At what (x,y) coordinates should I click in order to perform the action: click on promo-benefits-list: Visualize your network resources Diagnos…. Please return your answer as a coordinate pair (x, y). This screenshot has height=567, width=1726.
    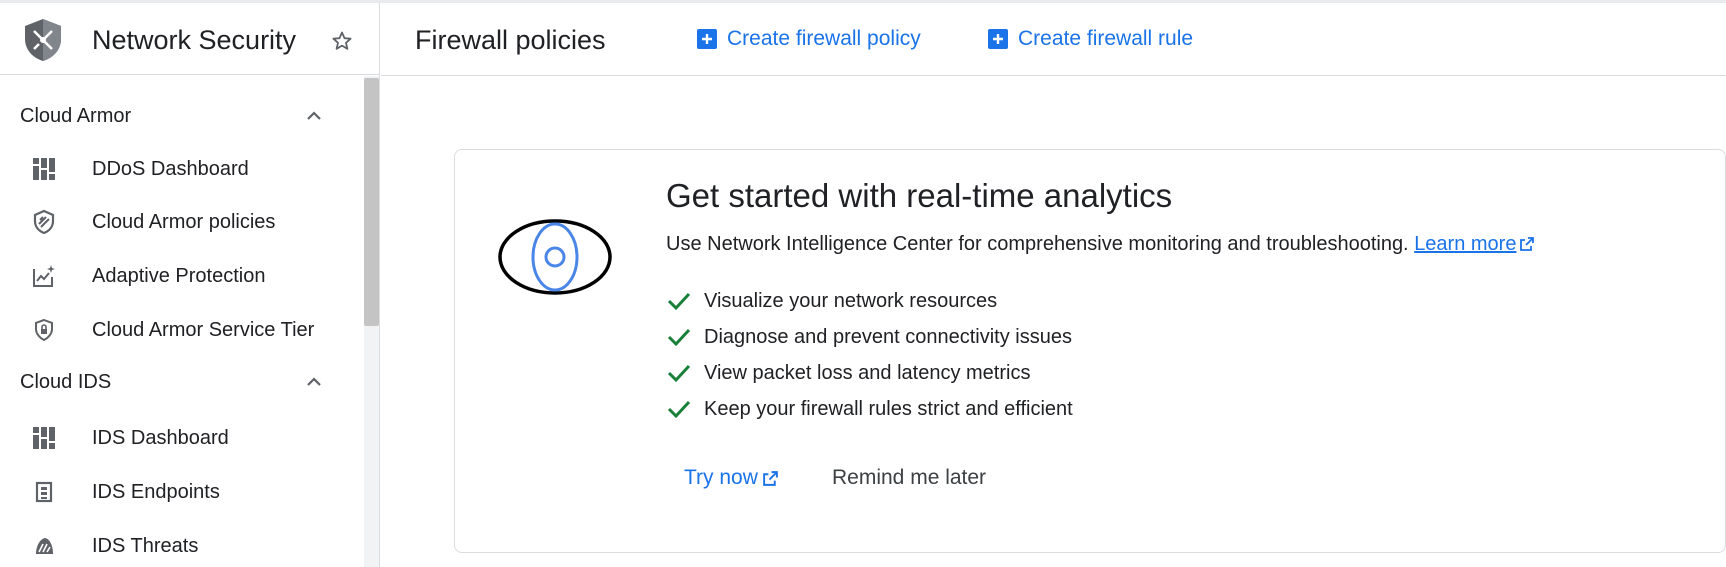
    Looking at the image, I should click on (869, 355).